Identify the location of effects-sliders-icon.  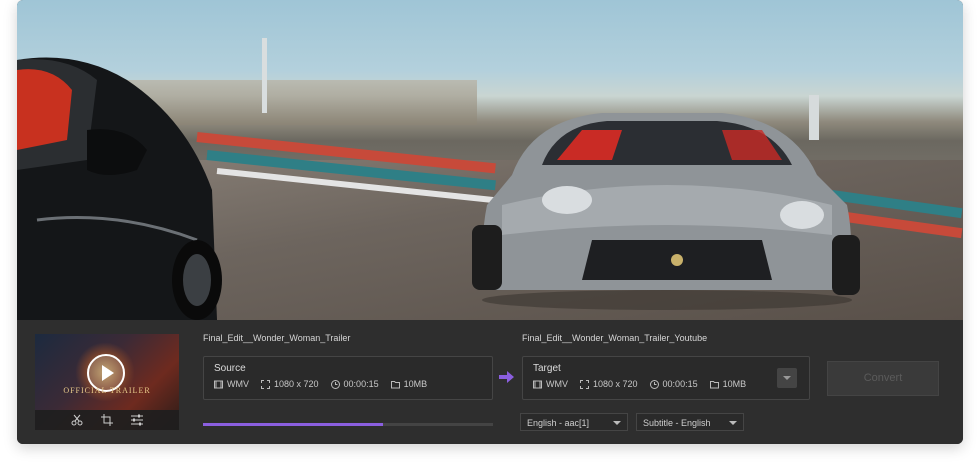
(137, 420).